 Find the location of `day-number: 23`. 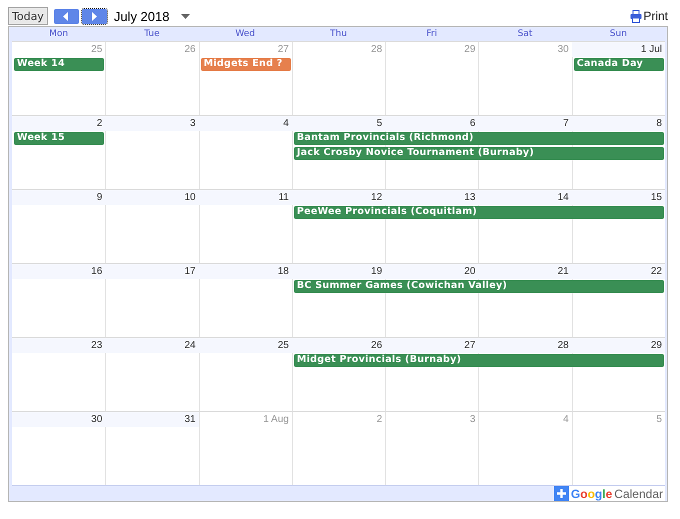

day-number: 23 is located at coordinates (59, 345).